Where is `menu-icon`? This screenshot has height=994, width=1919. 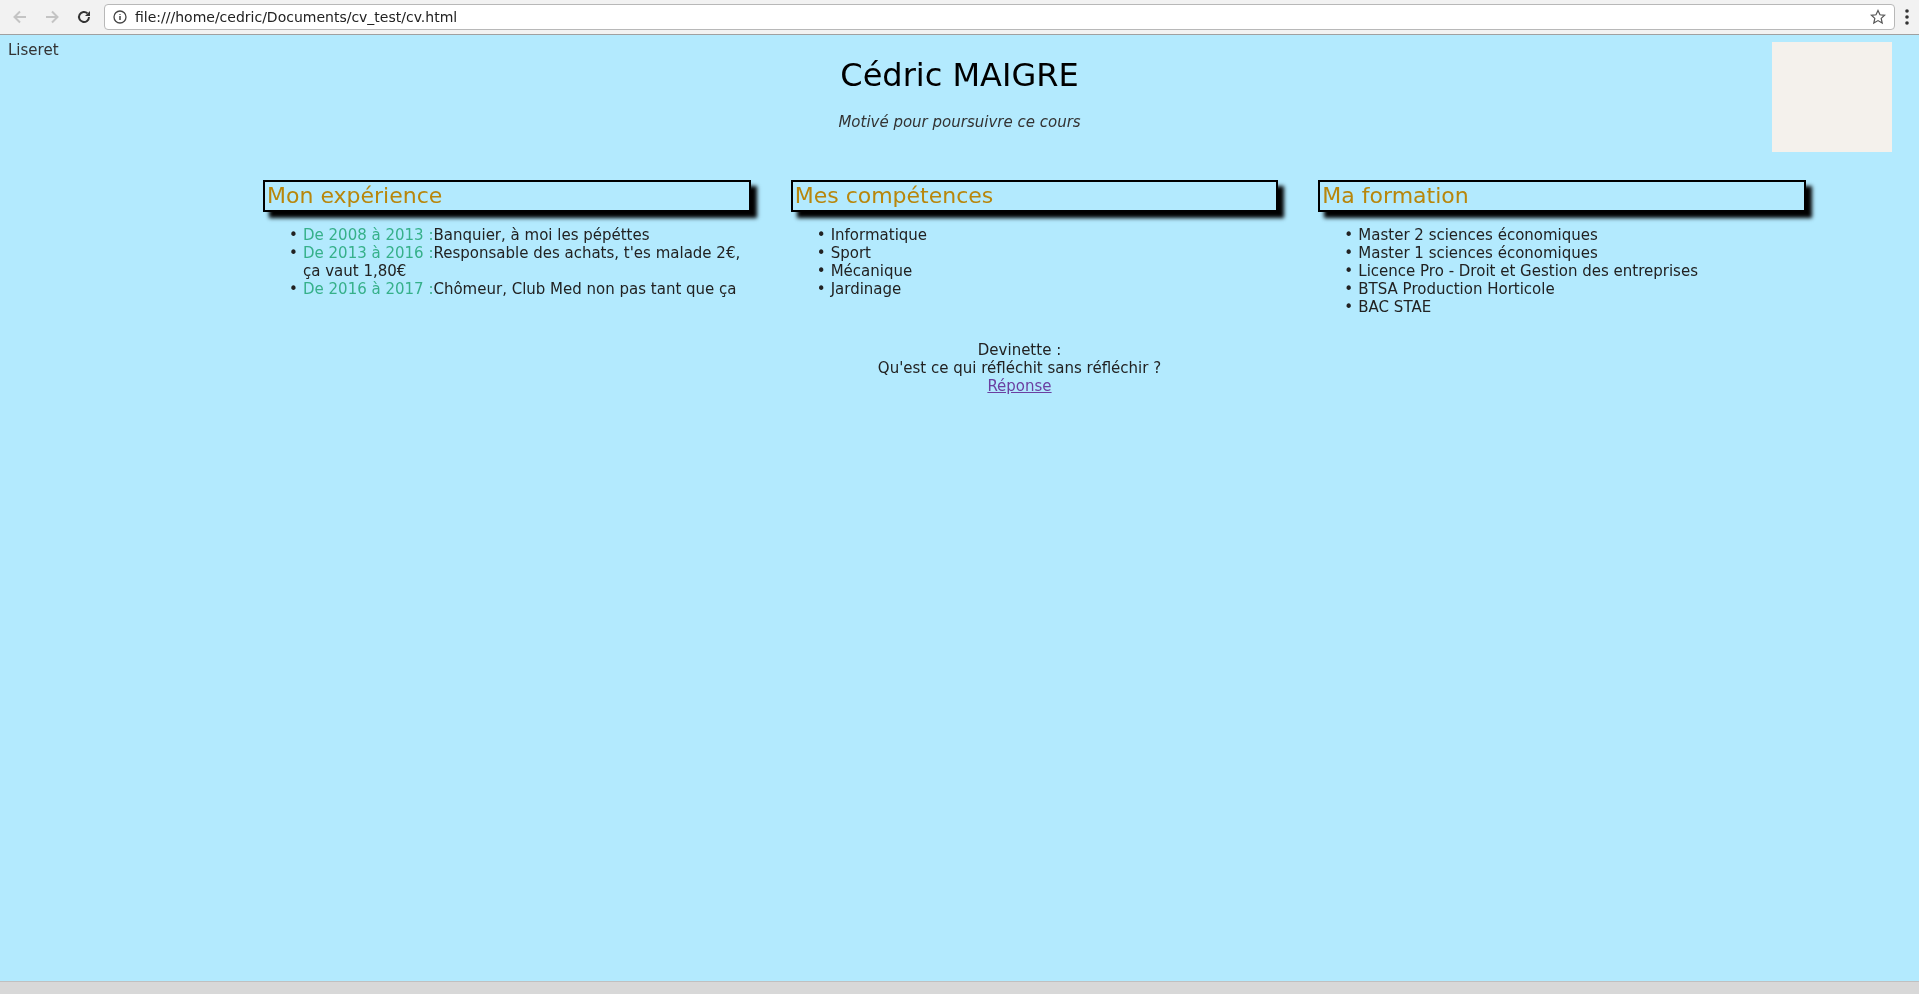
menu-icon is located at coordinates (1907, 17).